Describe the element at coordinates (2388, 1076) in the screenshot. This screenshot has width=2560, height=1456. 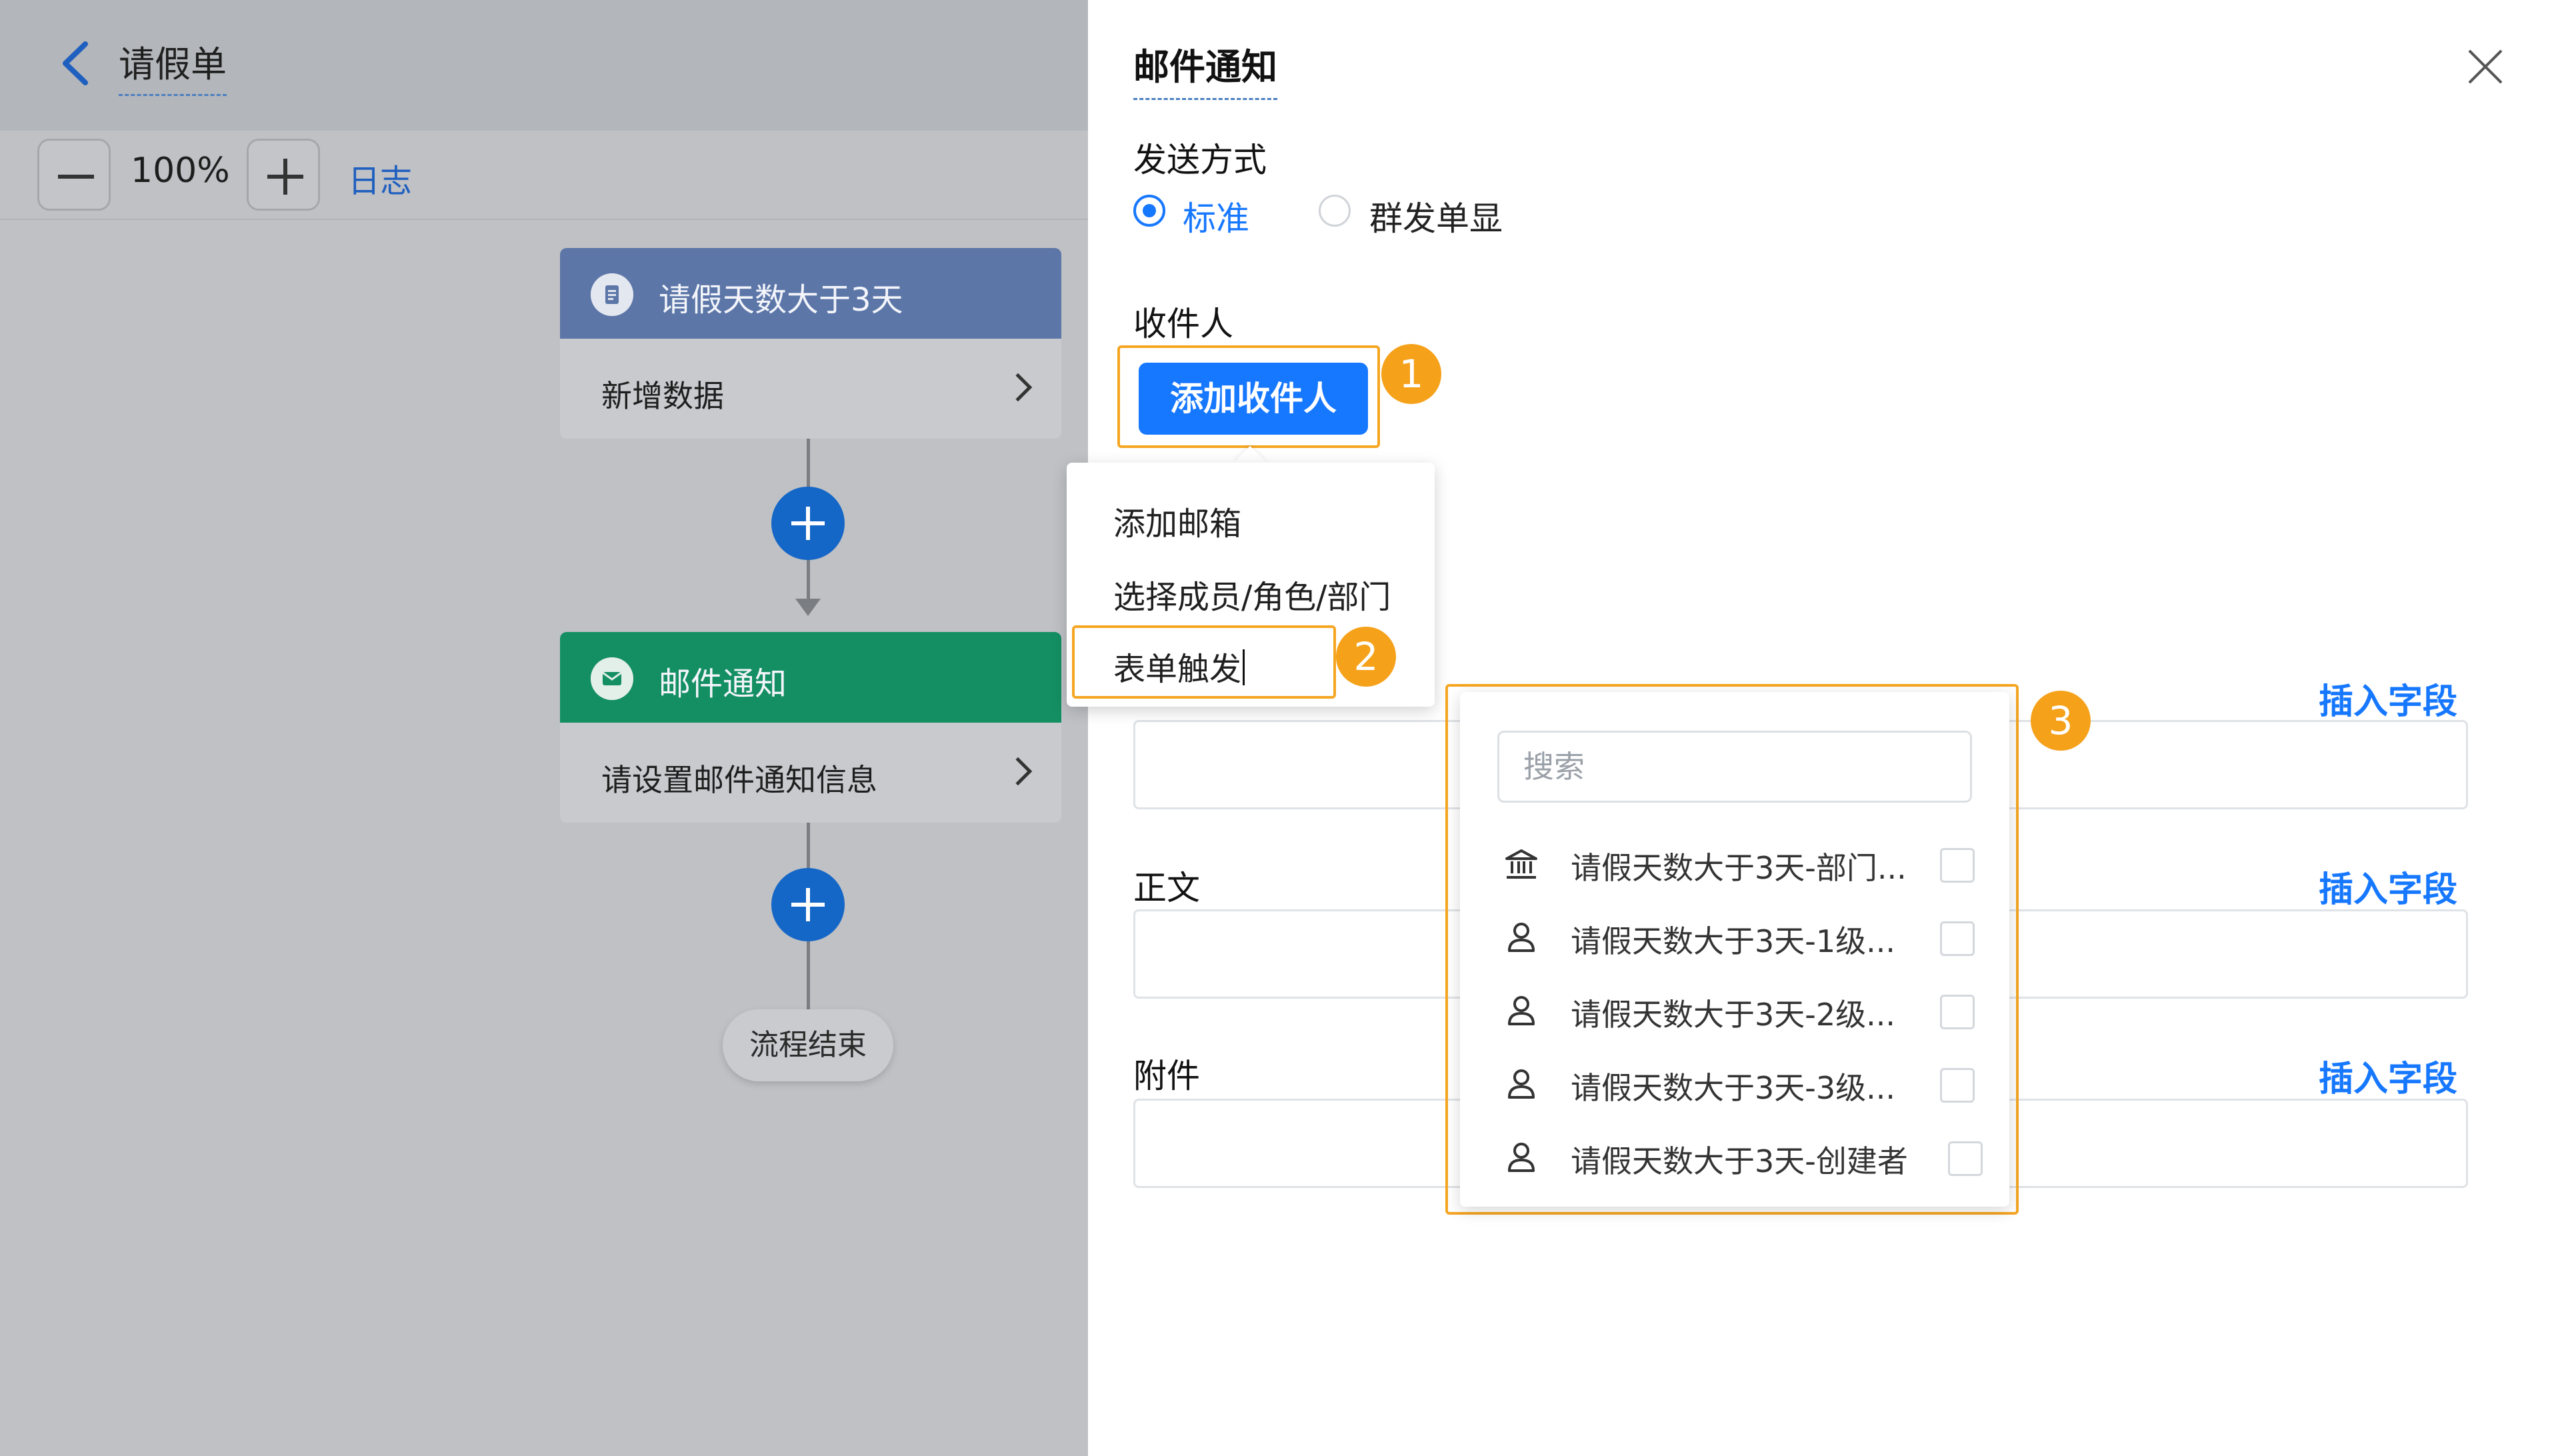
I see `insert-field-link-attachment: 插入字段` at that location.